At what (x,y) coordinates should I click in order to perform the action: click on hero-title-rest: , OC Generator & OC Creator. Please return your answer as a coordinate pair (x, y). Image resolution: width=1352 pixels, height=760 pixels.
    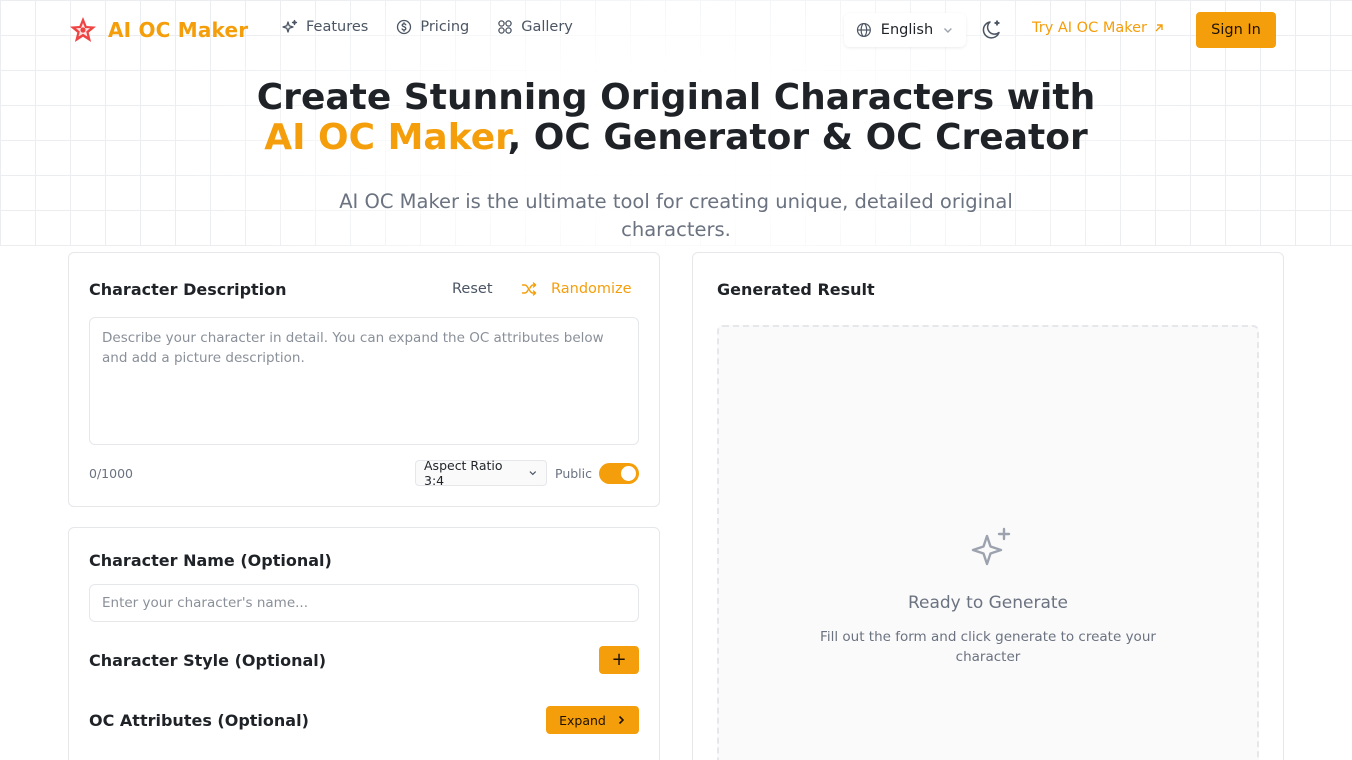
    Looking at the image, I should click on (797, 137).